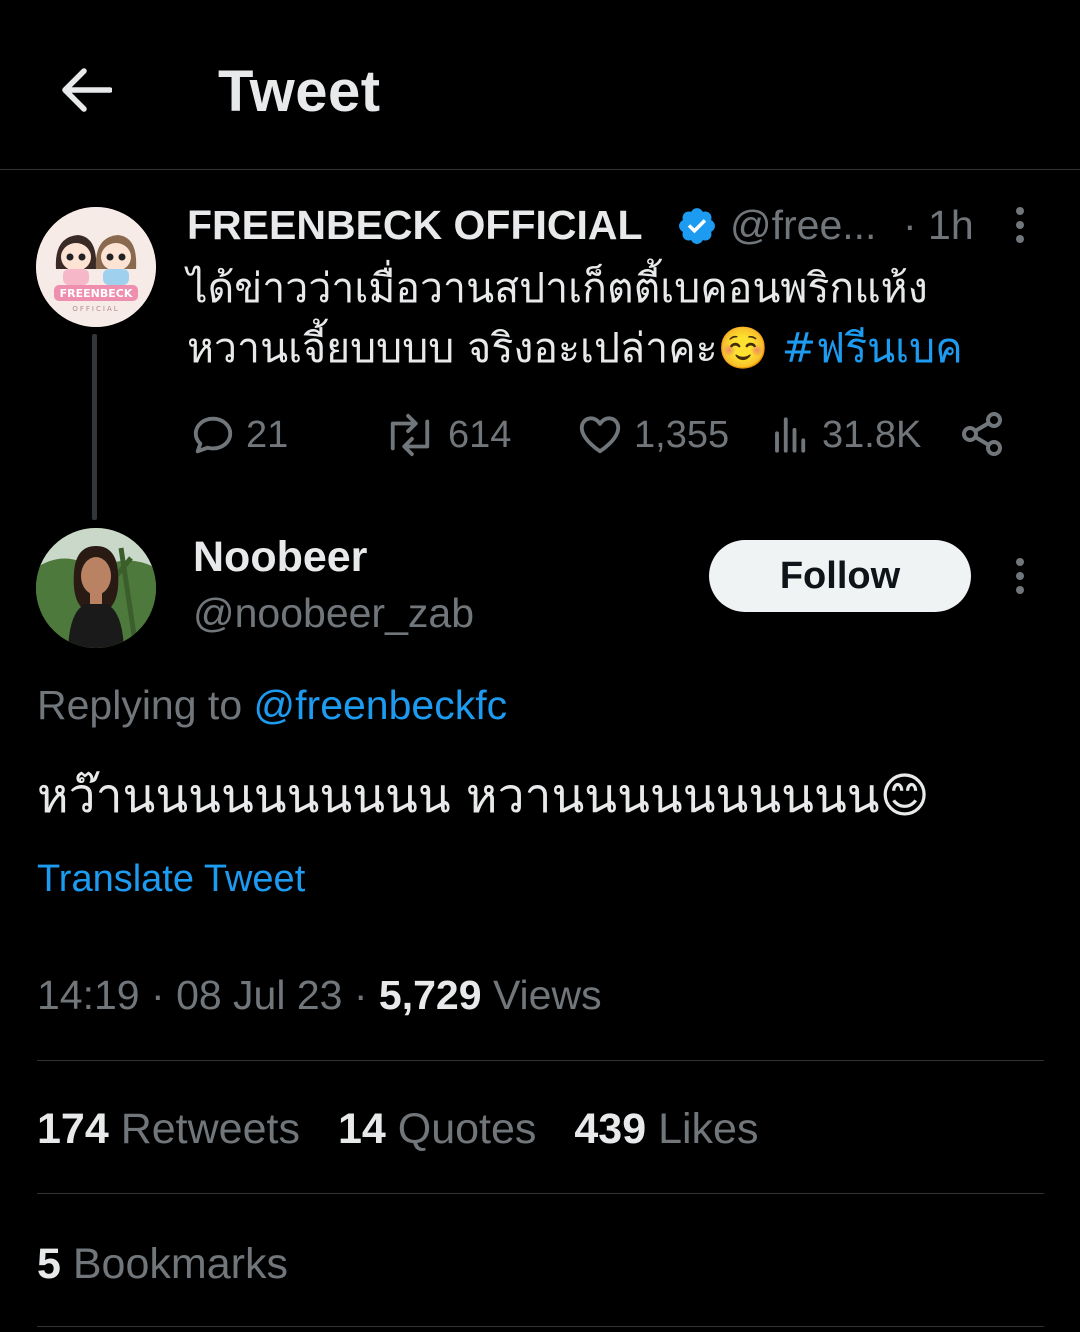 The image size is (1080, 1332). I want to click on freenbeck-avatar: FREENBECK OFFICIAL, so click(96, 267).